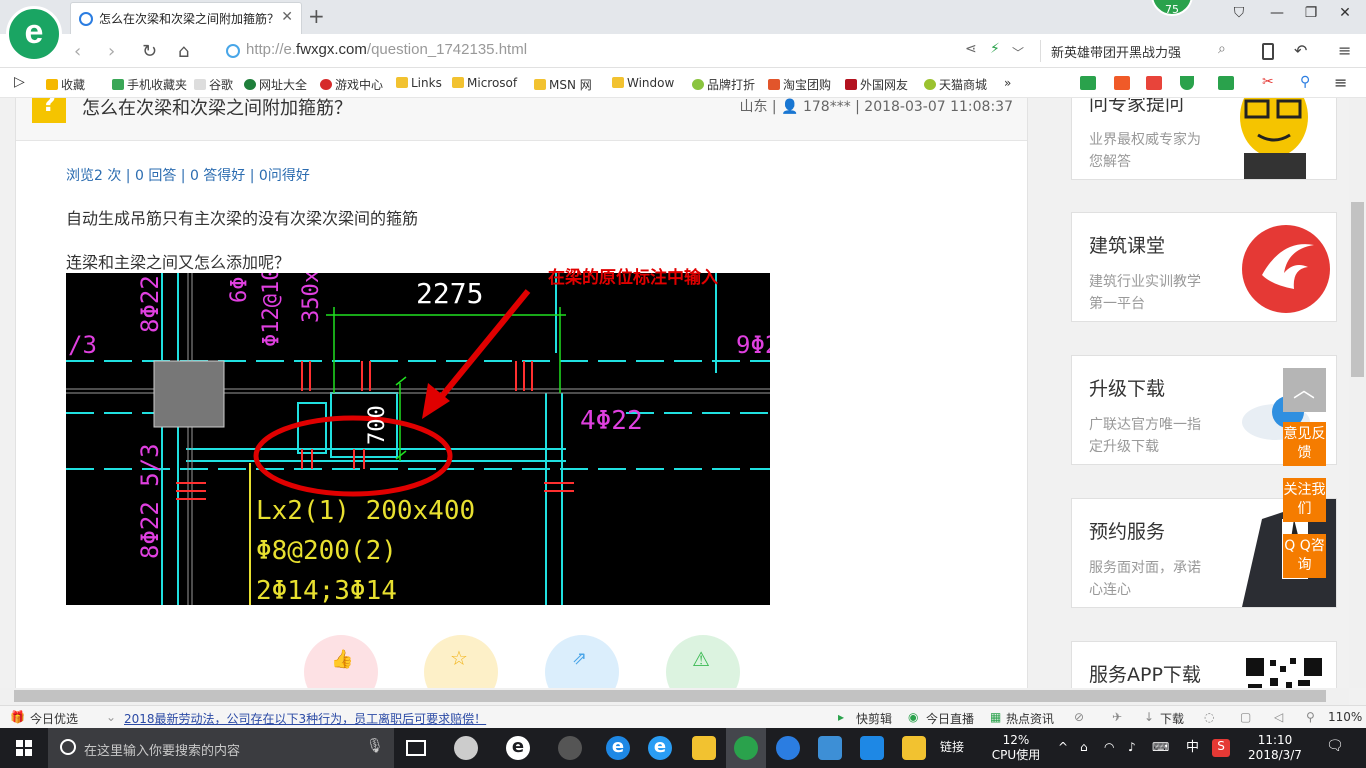  What do you see at coordinates (54, 718) in the screenshot?
I see `status-today-picks: 今日优选` at bounding box center [54, 718].